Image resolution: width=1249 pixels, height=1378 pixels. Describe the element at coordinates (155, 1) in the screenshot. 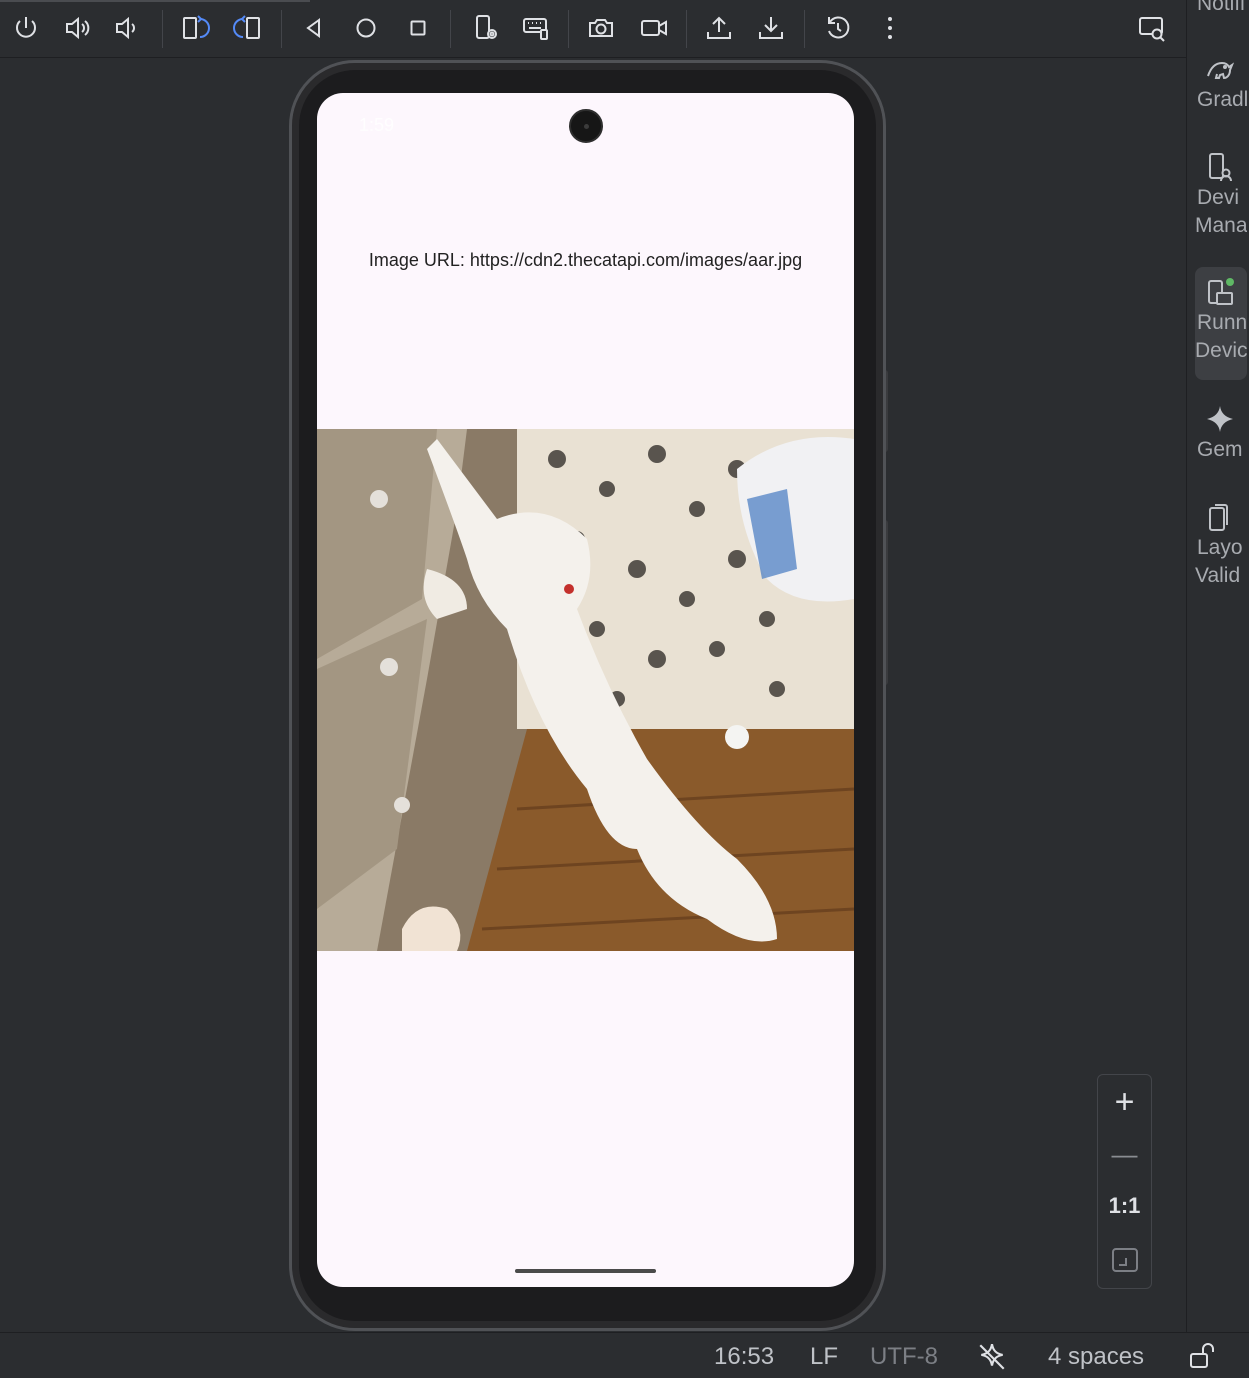

I see `toolbar-top-accent` at that location.